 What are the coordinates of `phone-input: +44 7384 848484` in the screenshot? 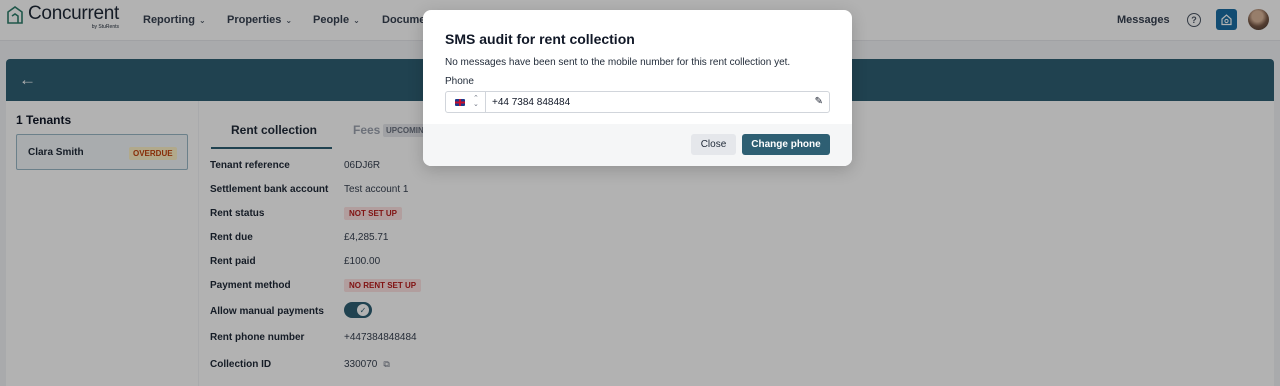 It's located at (531, 102).